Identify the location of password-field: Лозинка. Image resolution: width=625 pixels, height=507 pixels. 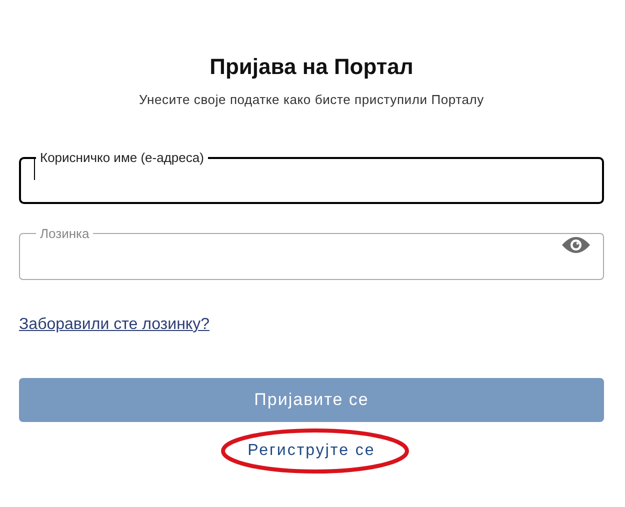
(311, 253).